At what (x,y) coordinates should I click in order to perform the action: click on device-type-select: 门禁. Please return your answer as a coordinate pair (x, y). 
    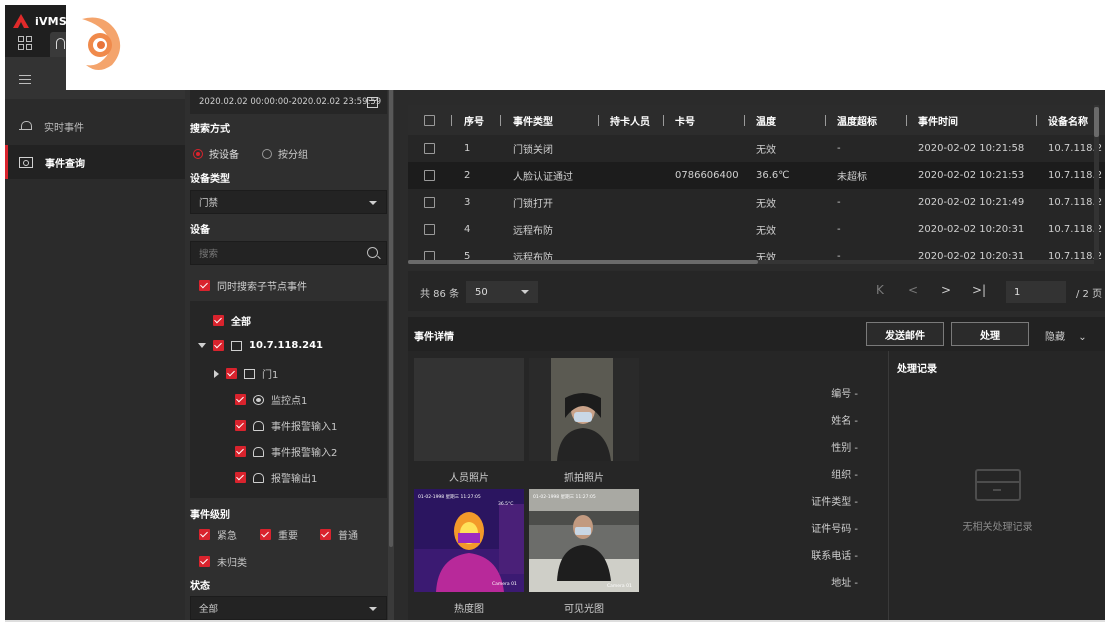
    Looking at the image, I should click on (288, 202).